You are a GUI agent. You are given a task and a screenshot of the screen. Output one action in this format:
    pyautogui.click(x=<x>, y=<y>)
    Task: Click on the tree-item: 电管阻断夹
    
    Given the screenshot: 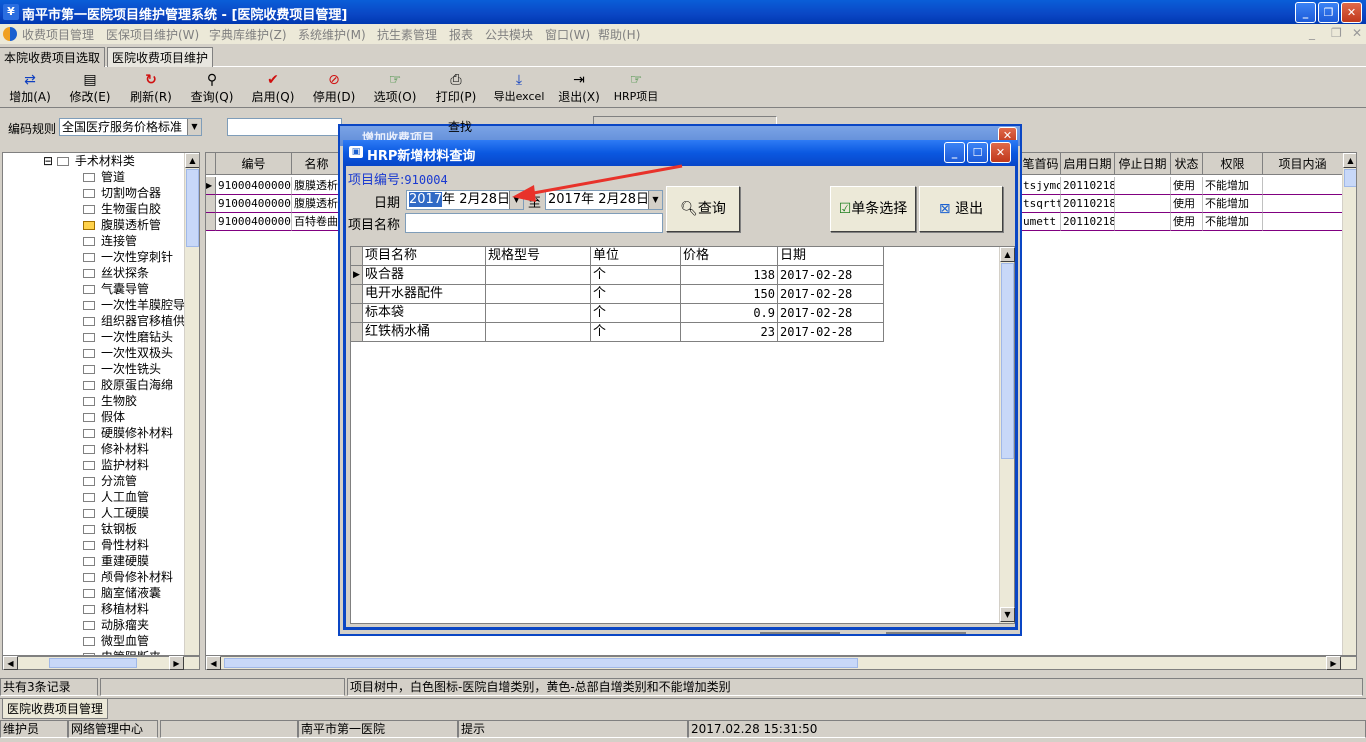 What is the action you would take?
    pyautogui.click(x=122, y=652)
    